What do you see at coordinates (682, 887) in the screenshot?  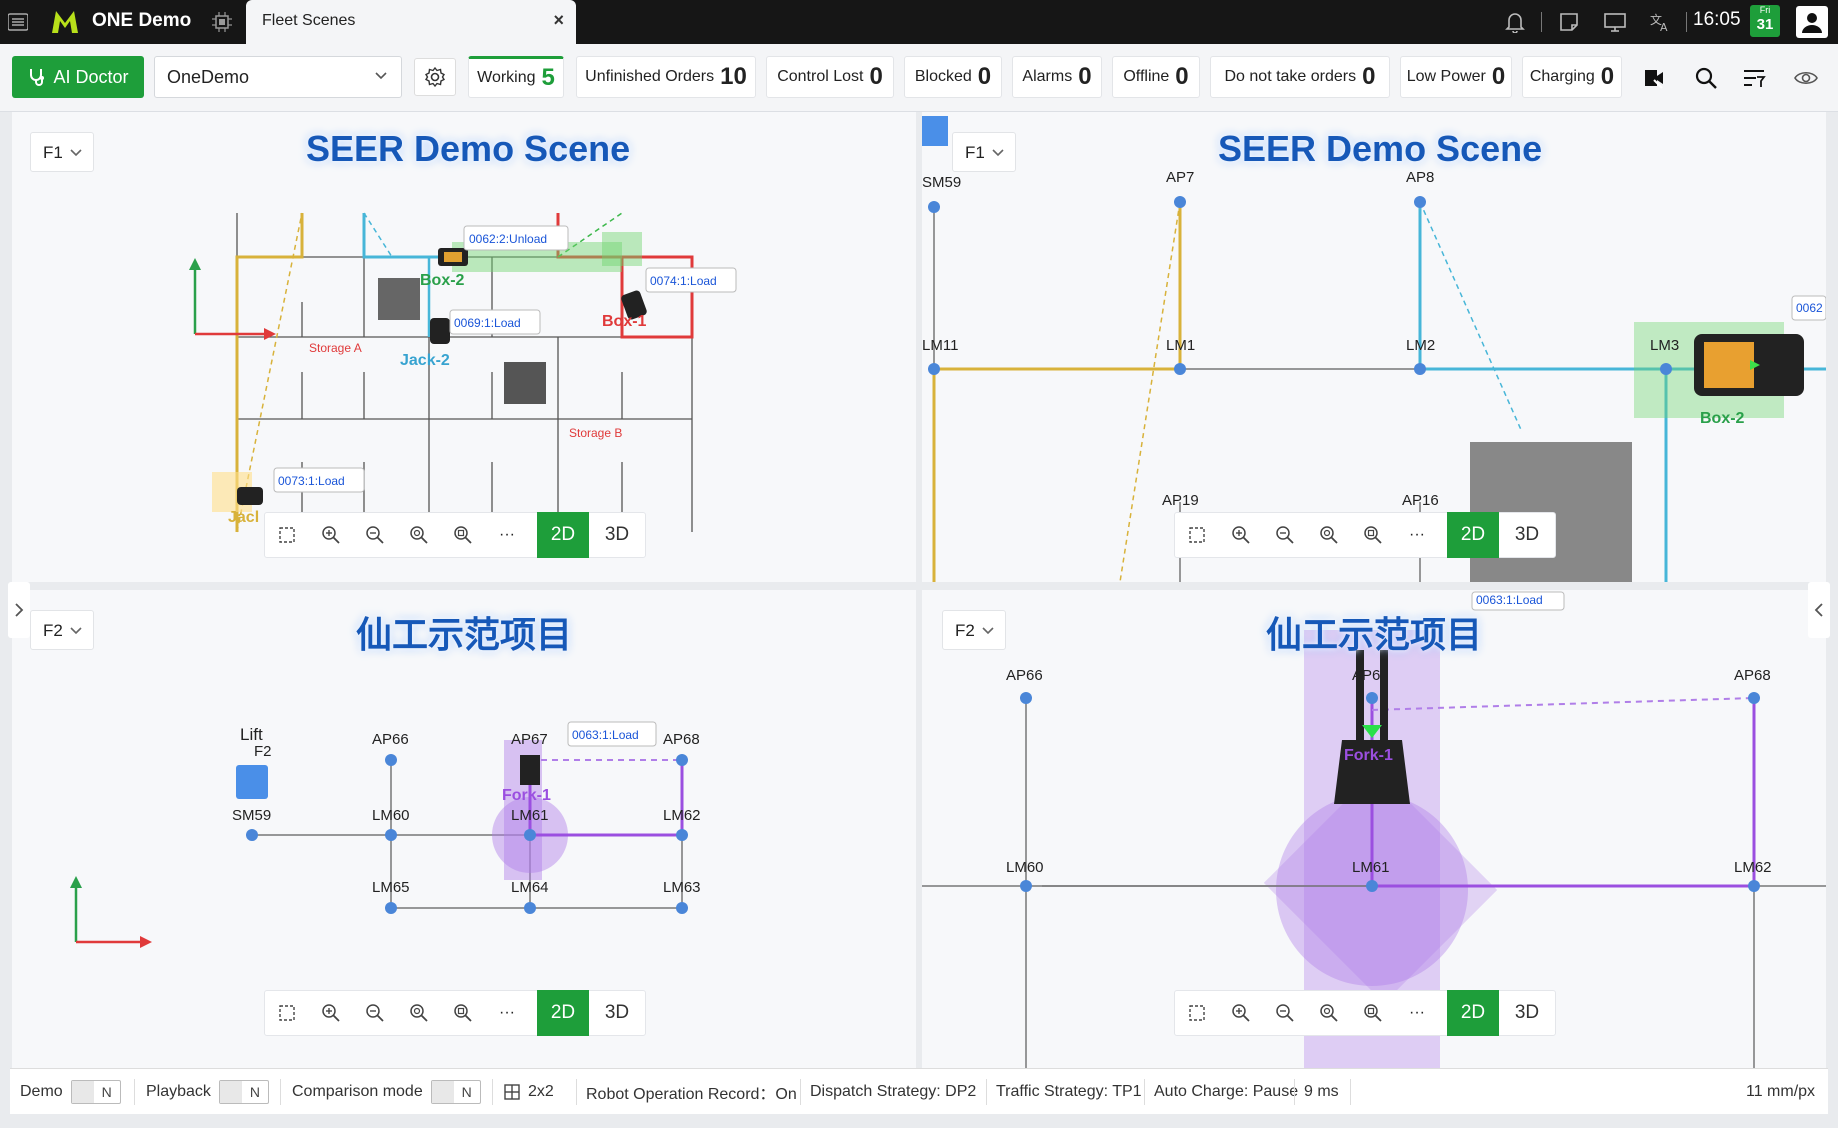 I see `node-label: LM63` at bounding box center [682, 887].